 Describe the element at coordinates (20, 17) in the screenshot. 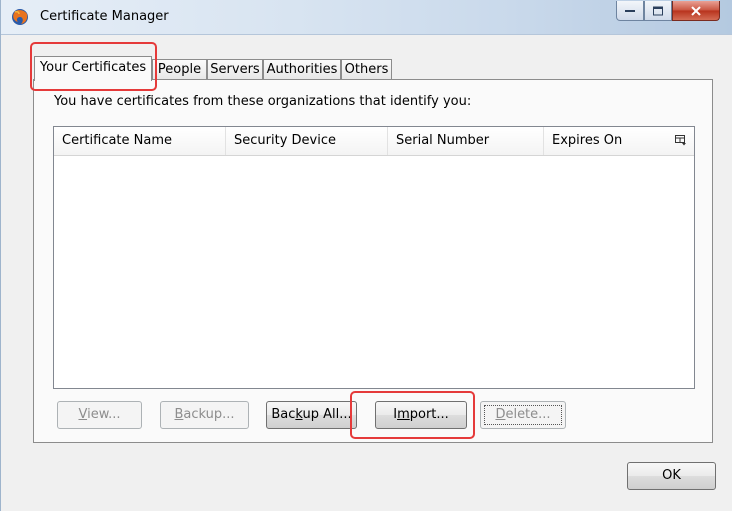

I see `firefox-icon` at that location.